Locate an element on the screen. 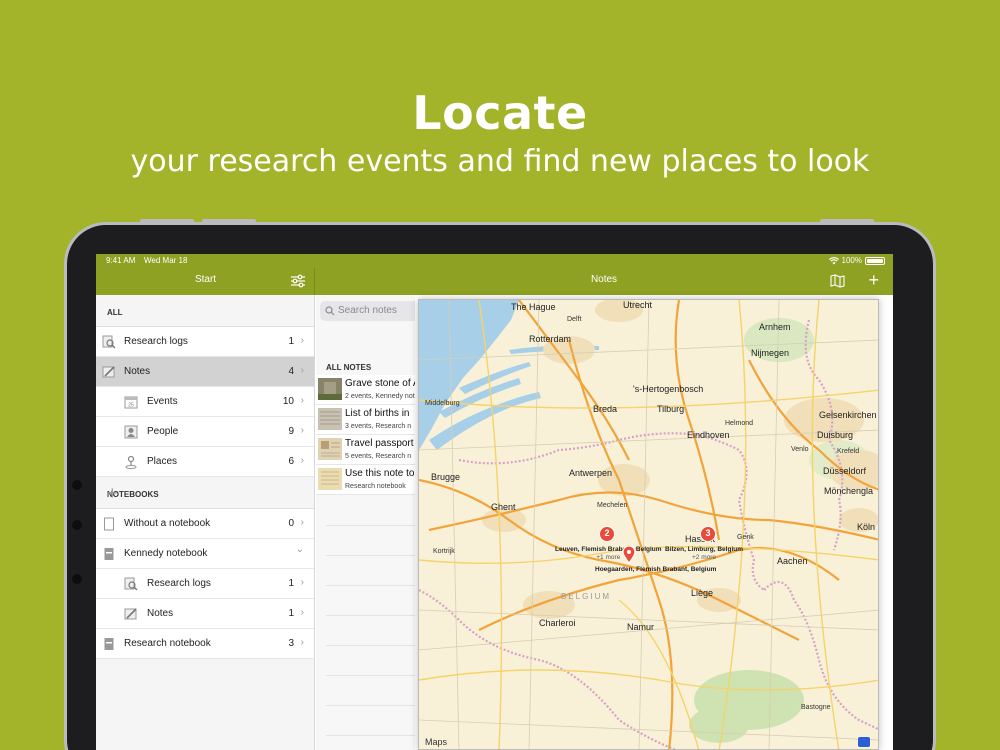 This screenshot has width=1000, height=750. sidebar-item-notes: Notes 4 › is located at coordinates (205, 372).